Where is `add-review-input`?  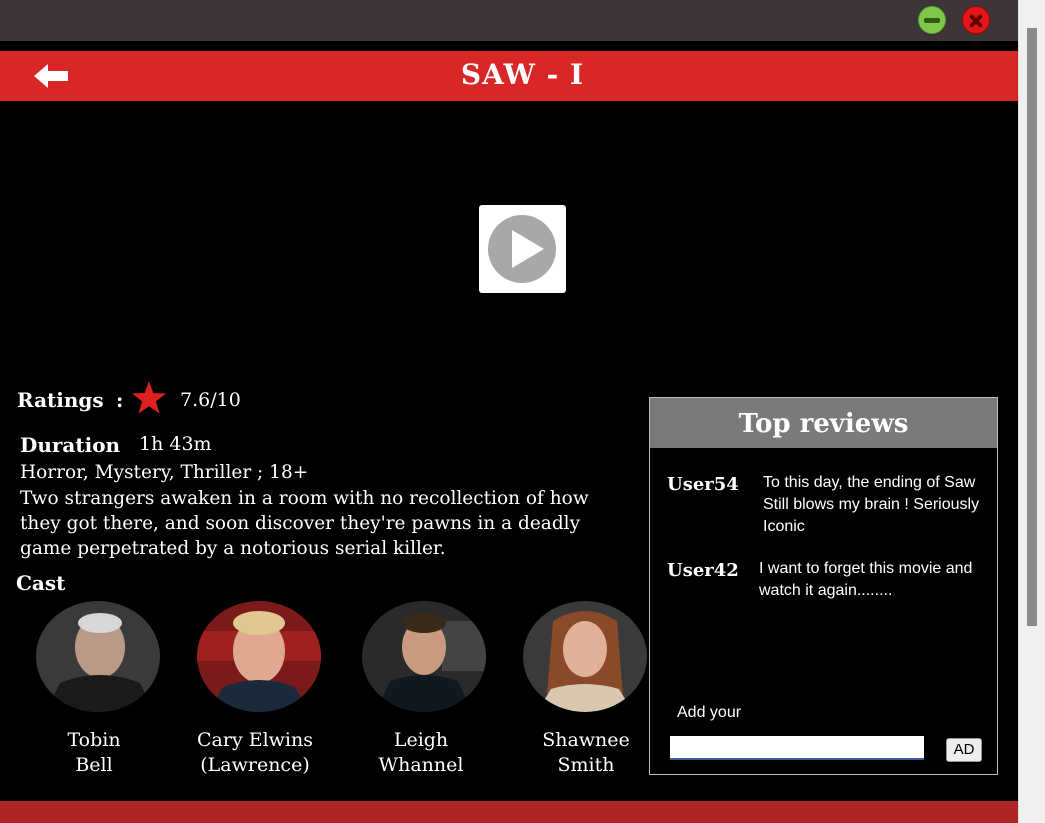 add-review-input is located at coordinates (797, 748).